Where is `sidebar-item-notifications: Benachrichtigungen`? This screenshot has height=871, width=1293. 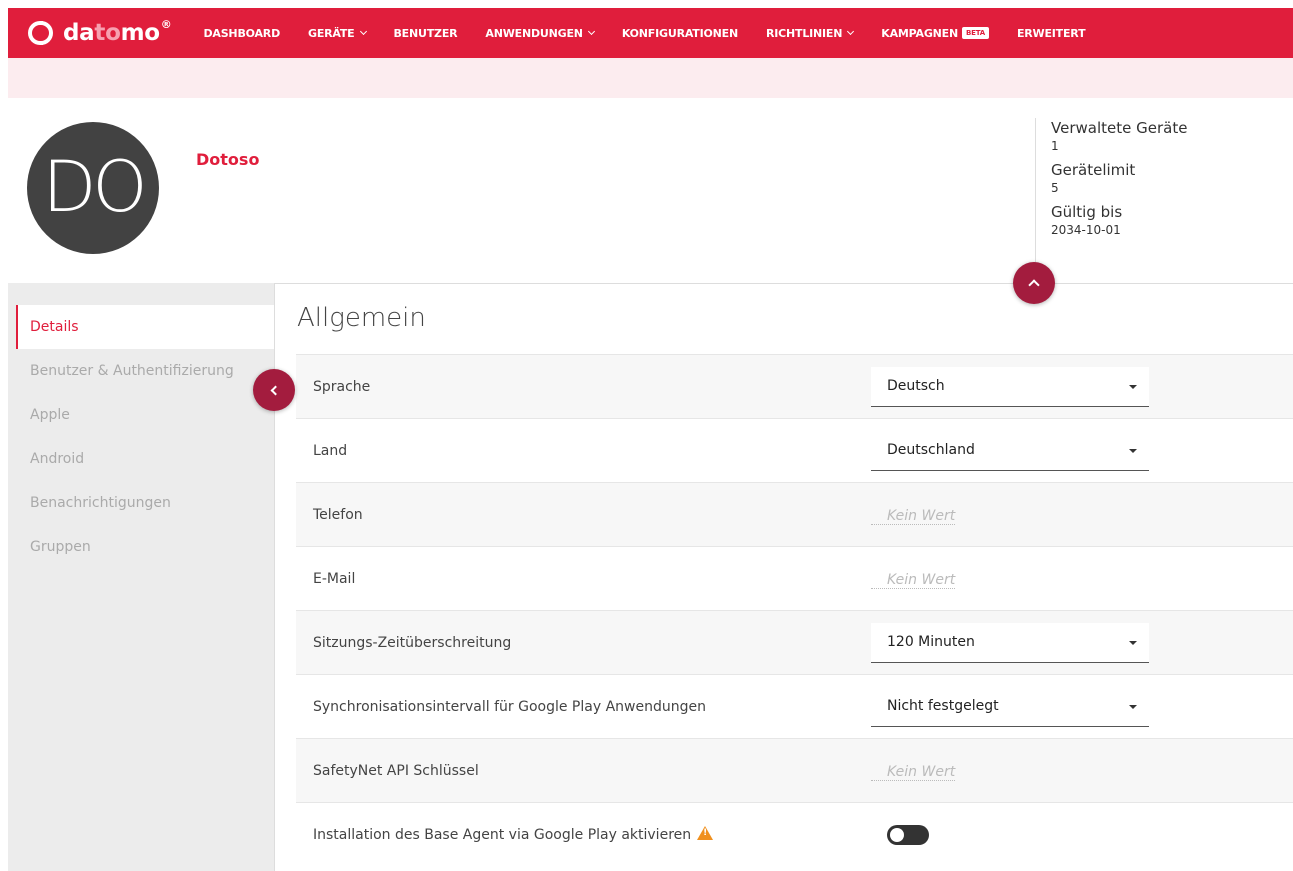
sidebar-item-notifications: Benachrichtigungen is located at coordinates (141, 503).